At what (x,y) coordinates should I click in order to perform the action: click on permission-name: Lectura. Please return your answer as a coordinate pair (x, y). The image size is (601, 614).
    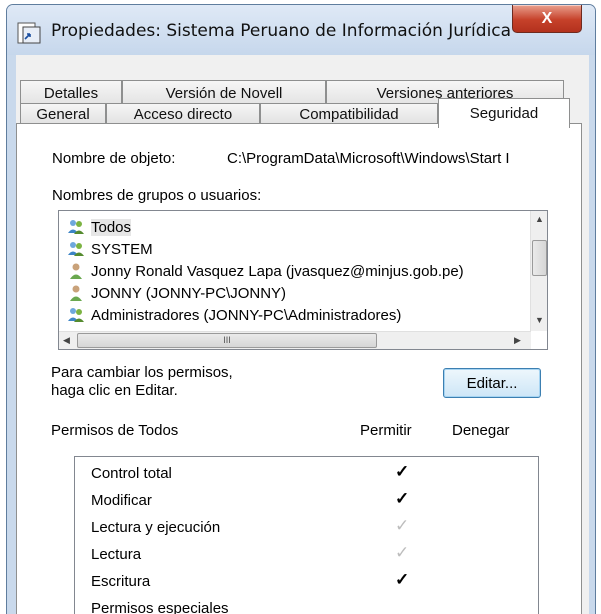
    Looking at the image, I should click on (116, 554).